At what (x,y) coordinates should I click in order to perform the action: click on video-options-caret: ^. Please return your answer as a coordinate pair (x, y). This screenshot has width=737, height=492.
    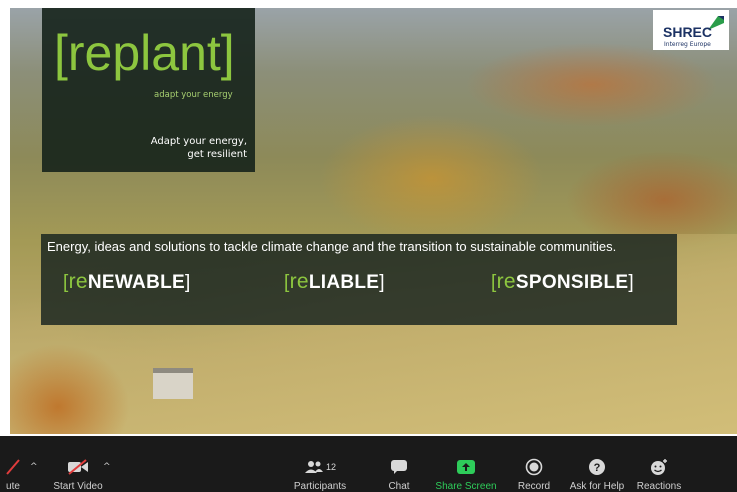
    Looking at the image, I should click on (107, 467).